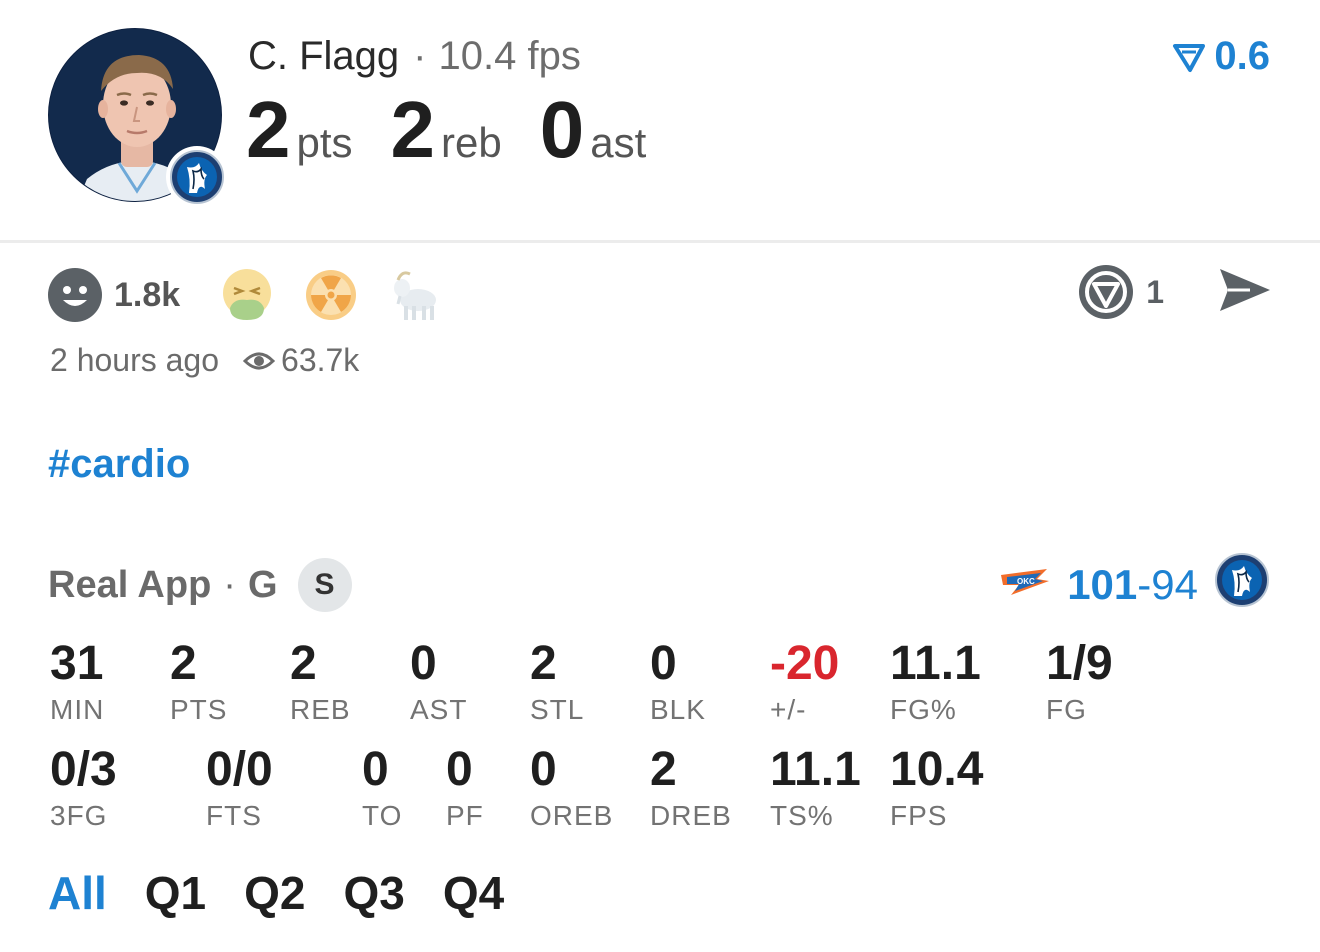  Describe the element at coordinates (320, 709) in the screenshot. I see `stat-label: REB` at that location.